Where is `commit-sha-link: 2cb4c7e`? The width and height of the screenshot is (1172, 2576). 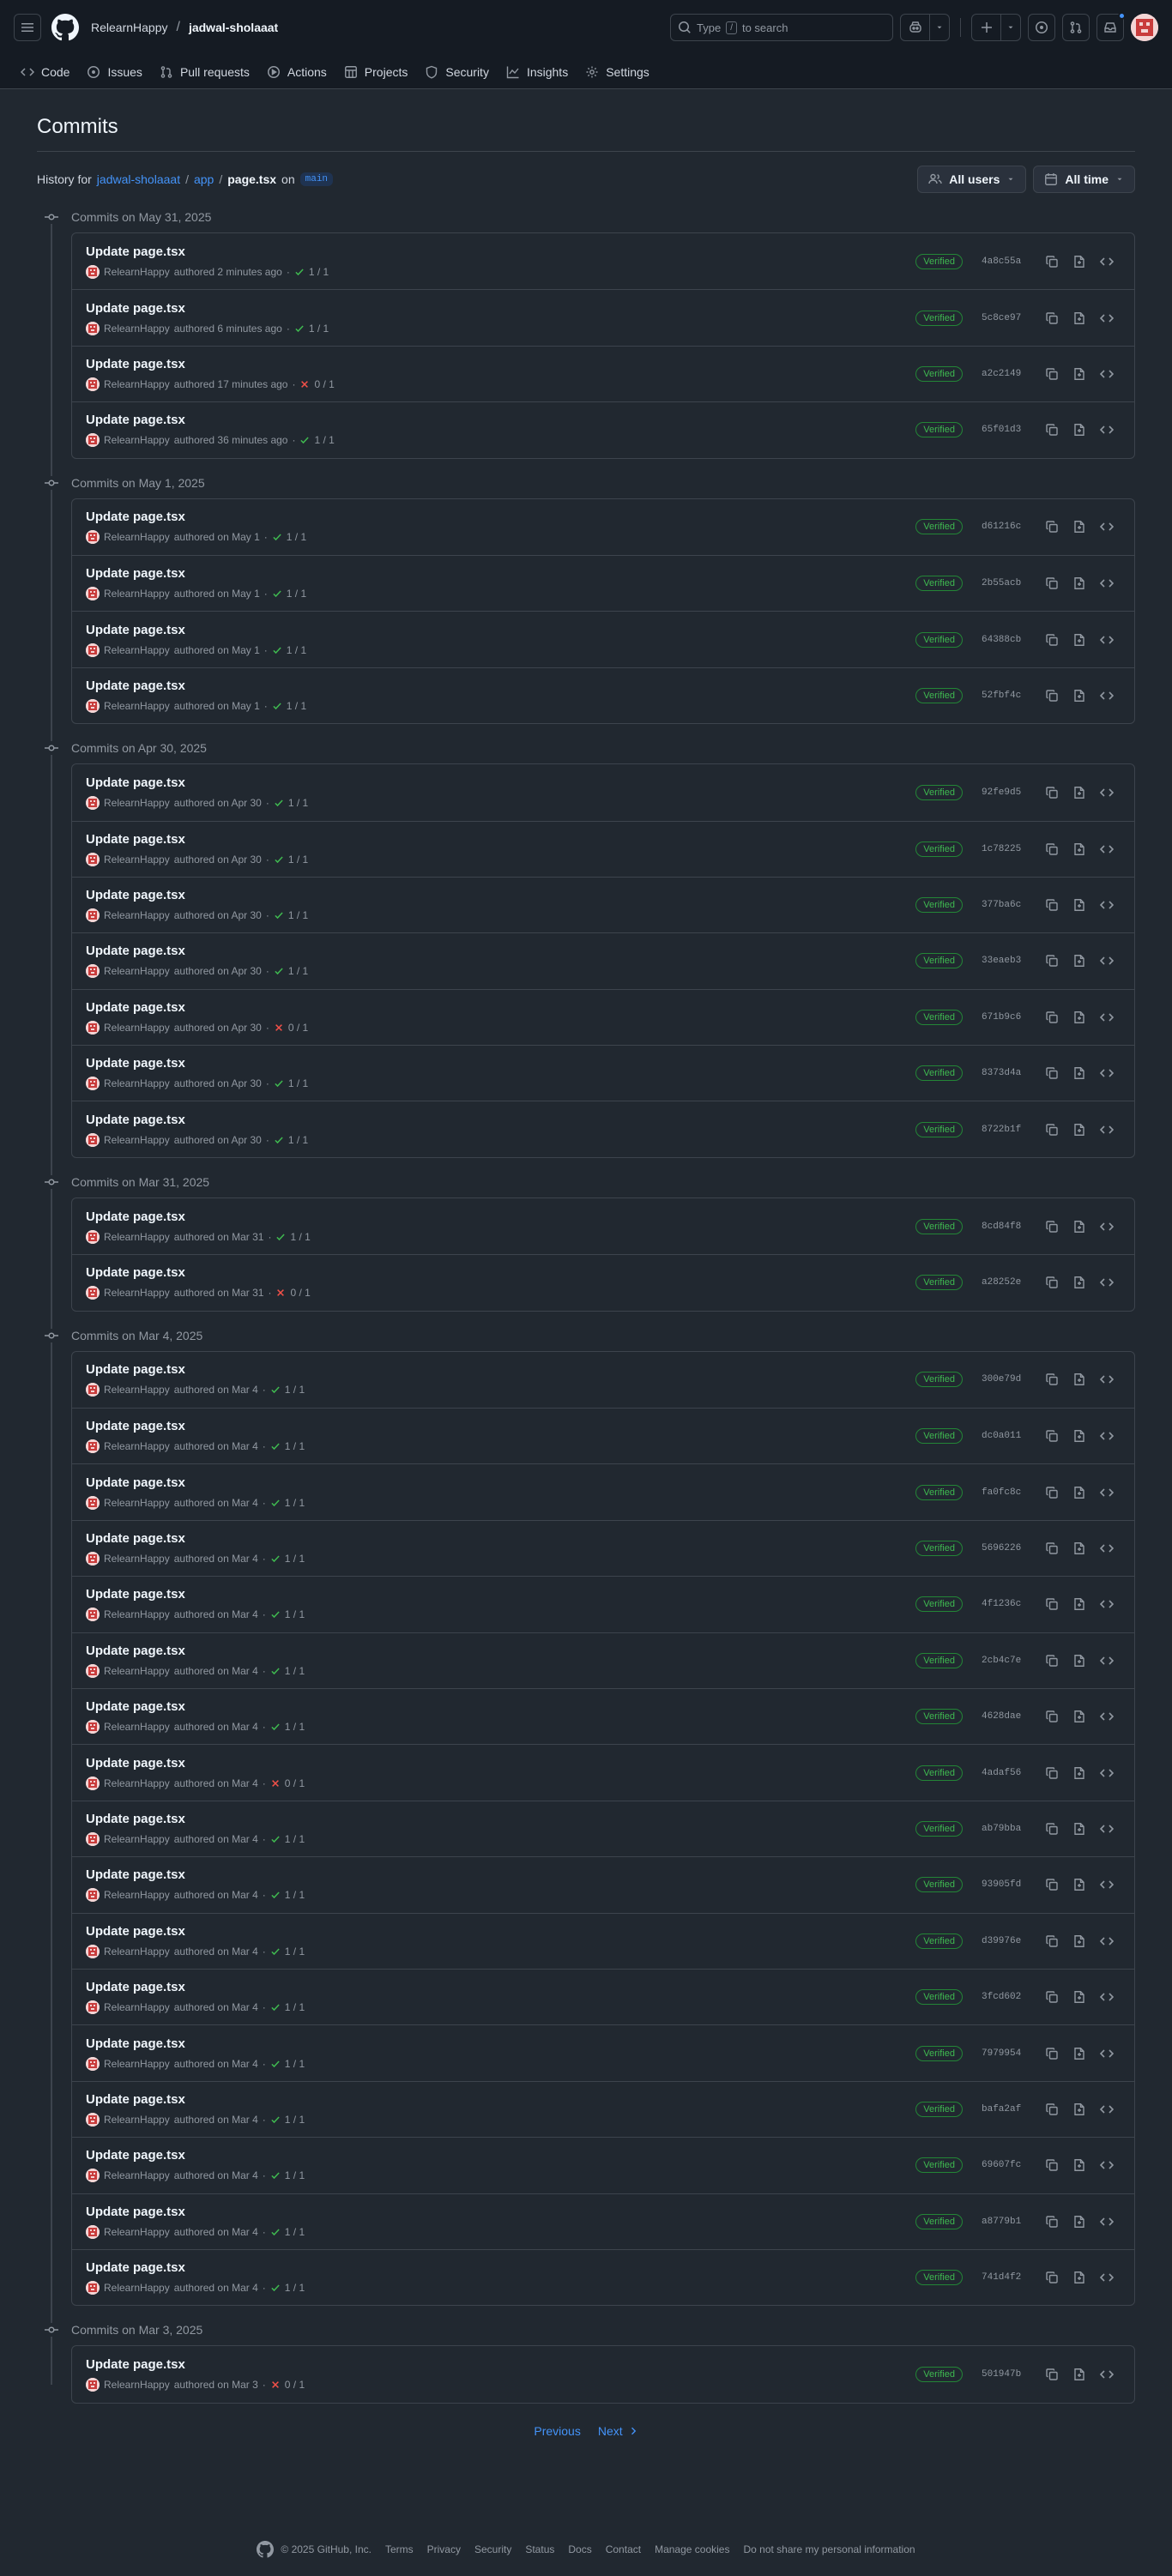 commit-sha-link: 2cb4c7e is located at coordinates (1004, 1661).